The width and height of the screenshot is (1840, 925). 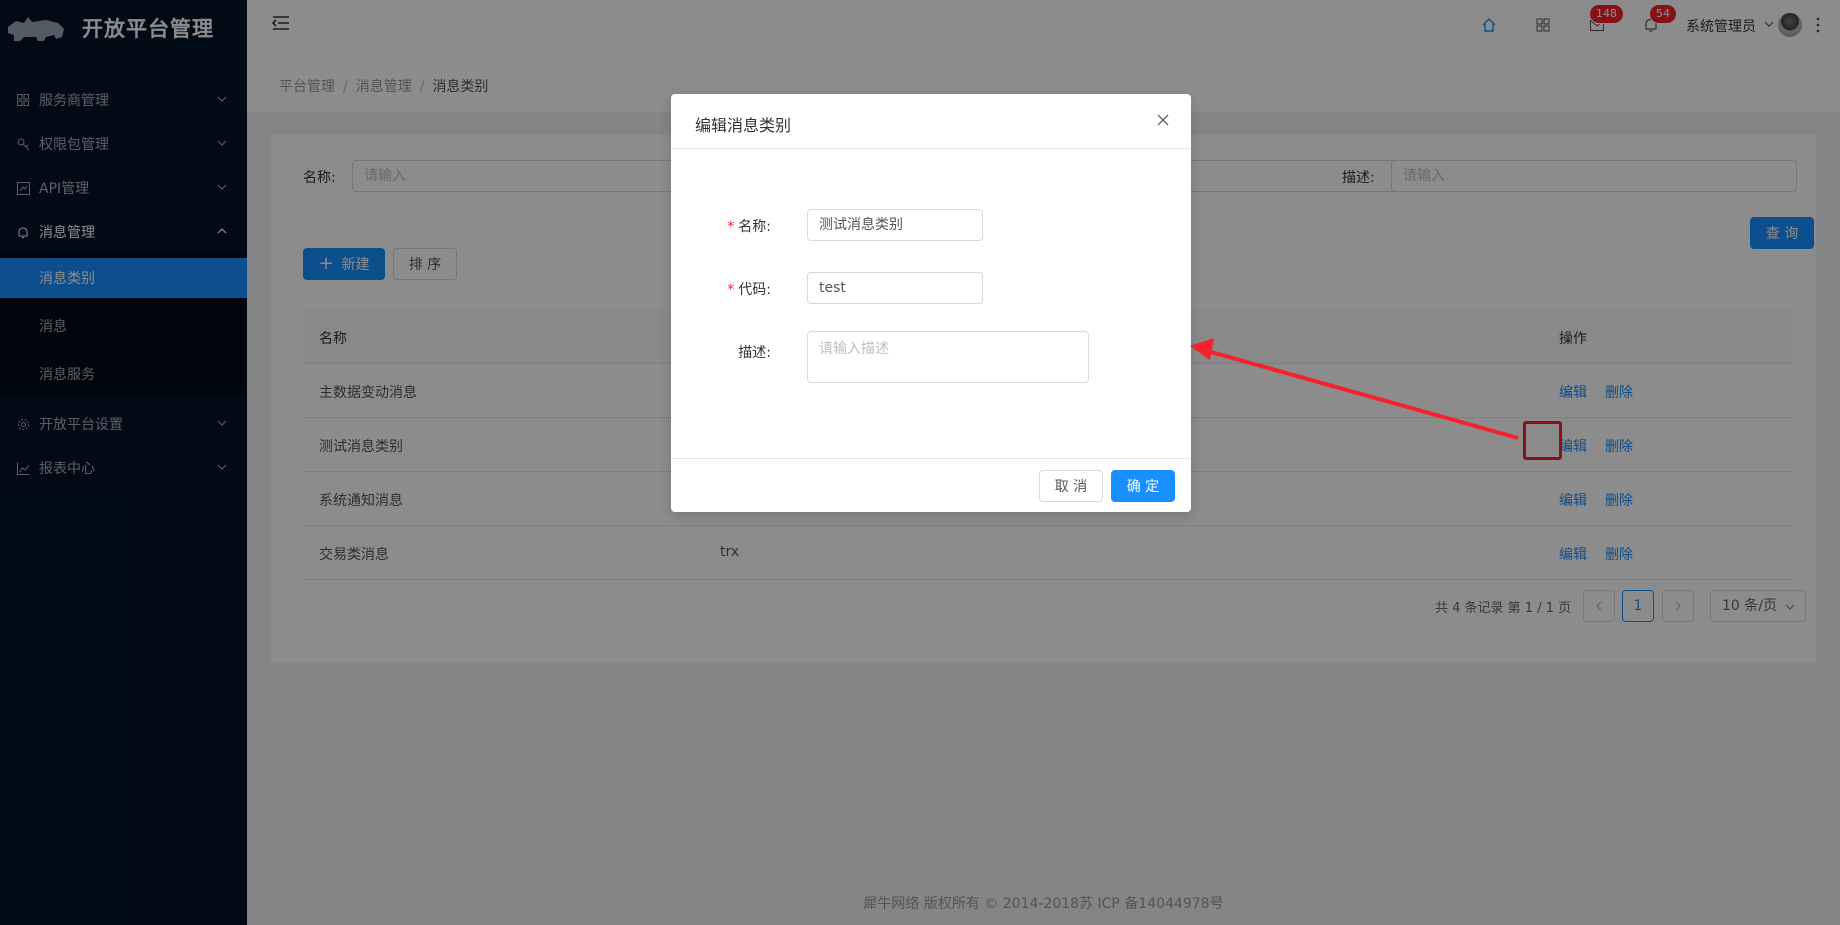 I want to click on name-field: 测试消息类别, so click(x=895, y=225).